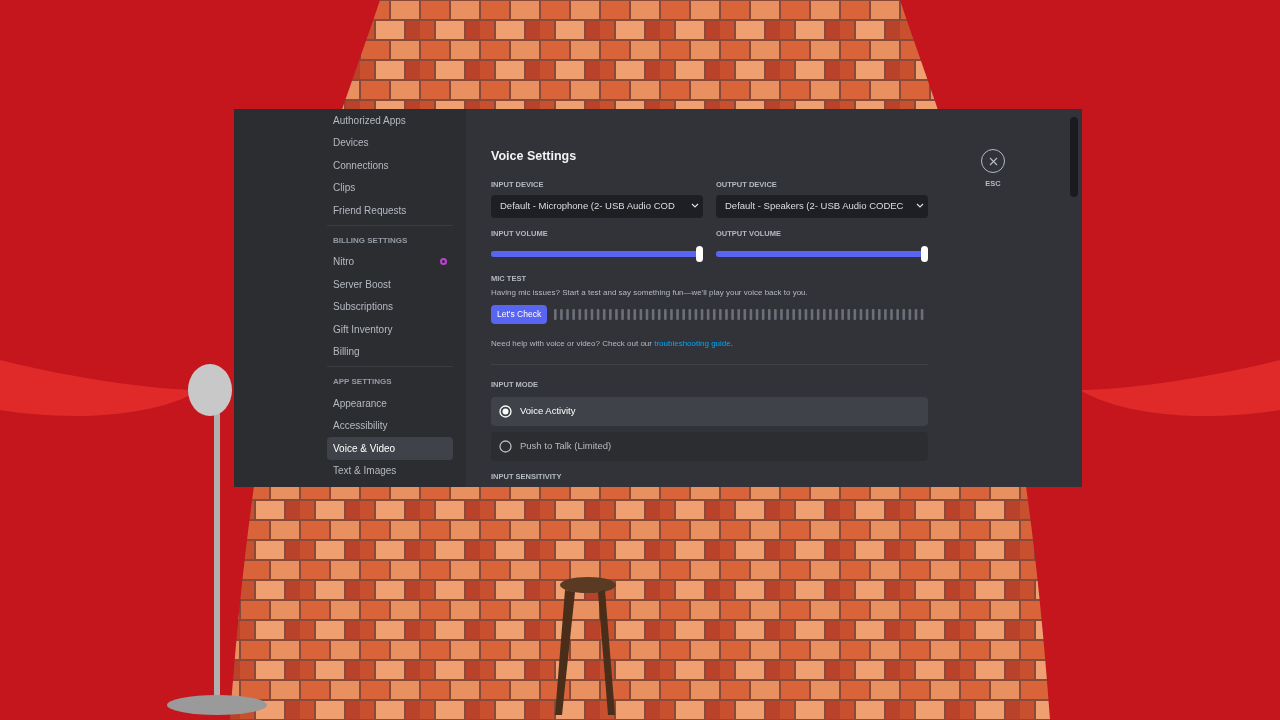 The image size is (1280, 720). Describe the element at coordinates (390, 120) in the screenshot. I see `sidebar-item: Authorized Apps` at that location.